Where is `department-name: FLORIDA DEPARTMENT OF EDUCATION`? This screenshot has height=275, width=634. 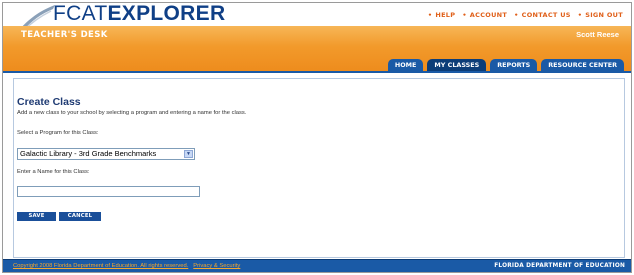 department-name: FLORIDA DEPARTMENT OF EDUCATION is located at coordinates (559, 266).